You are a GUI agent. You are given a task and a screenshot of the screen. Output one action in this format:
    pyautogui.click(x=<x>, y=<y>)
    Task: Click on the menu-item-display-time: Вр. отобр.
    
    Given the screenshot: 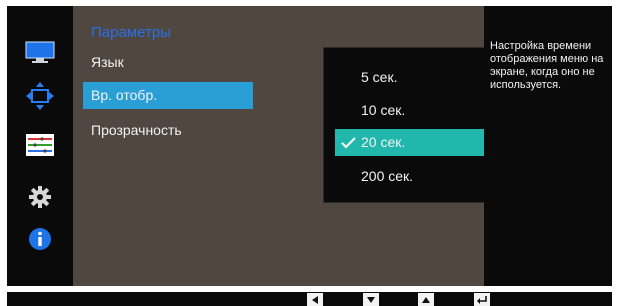 What is the action you would take?
    pyautogui.click(x=168, y=95)
    